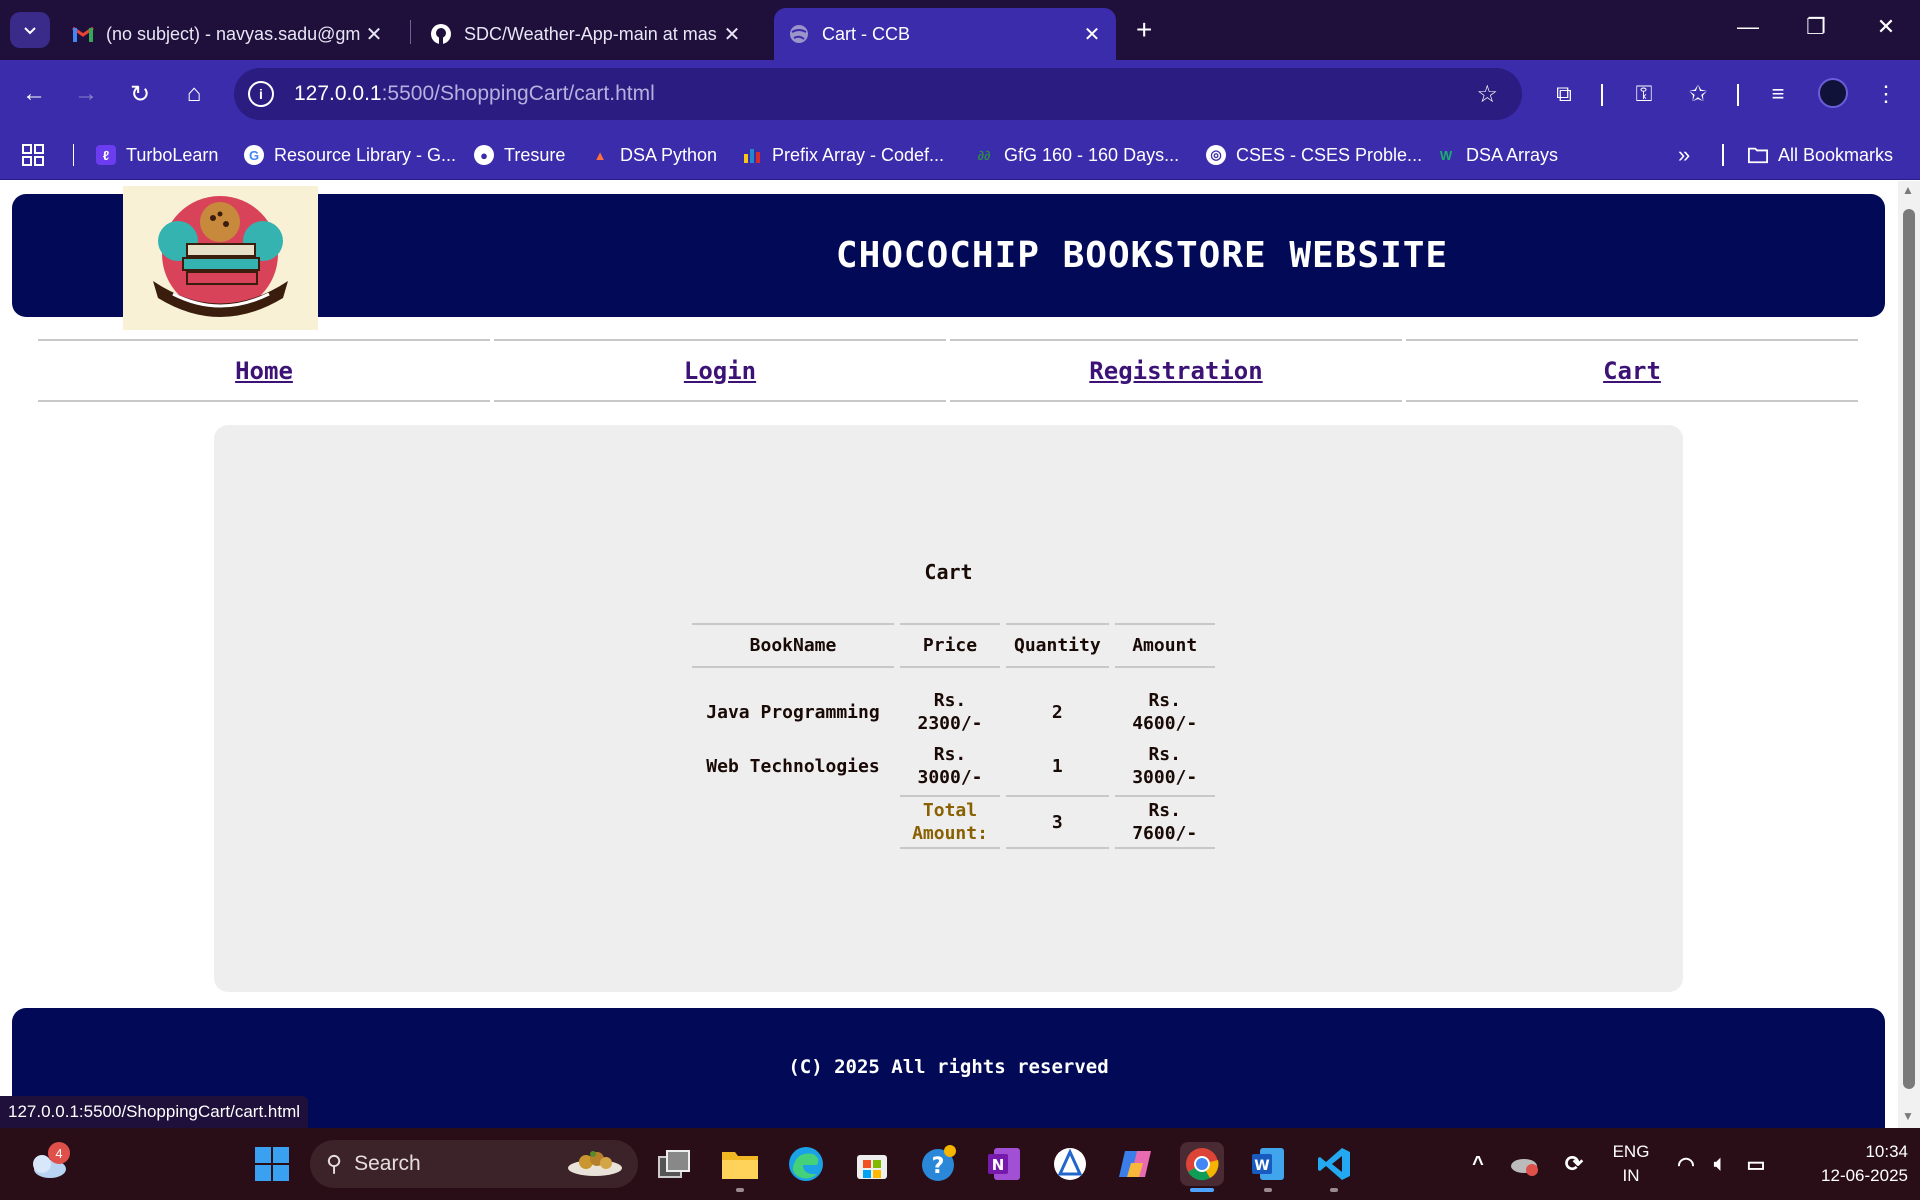  Describe the element at coordinates (220, 258) in the screenshot. I see `bookstore-logo` at that location.